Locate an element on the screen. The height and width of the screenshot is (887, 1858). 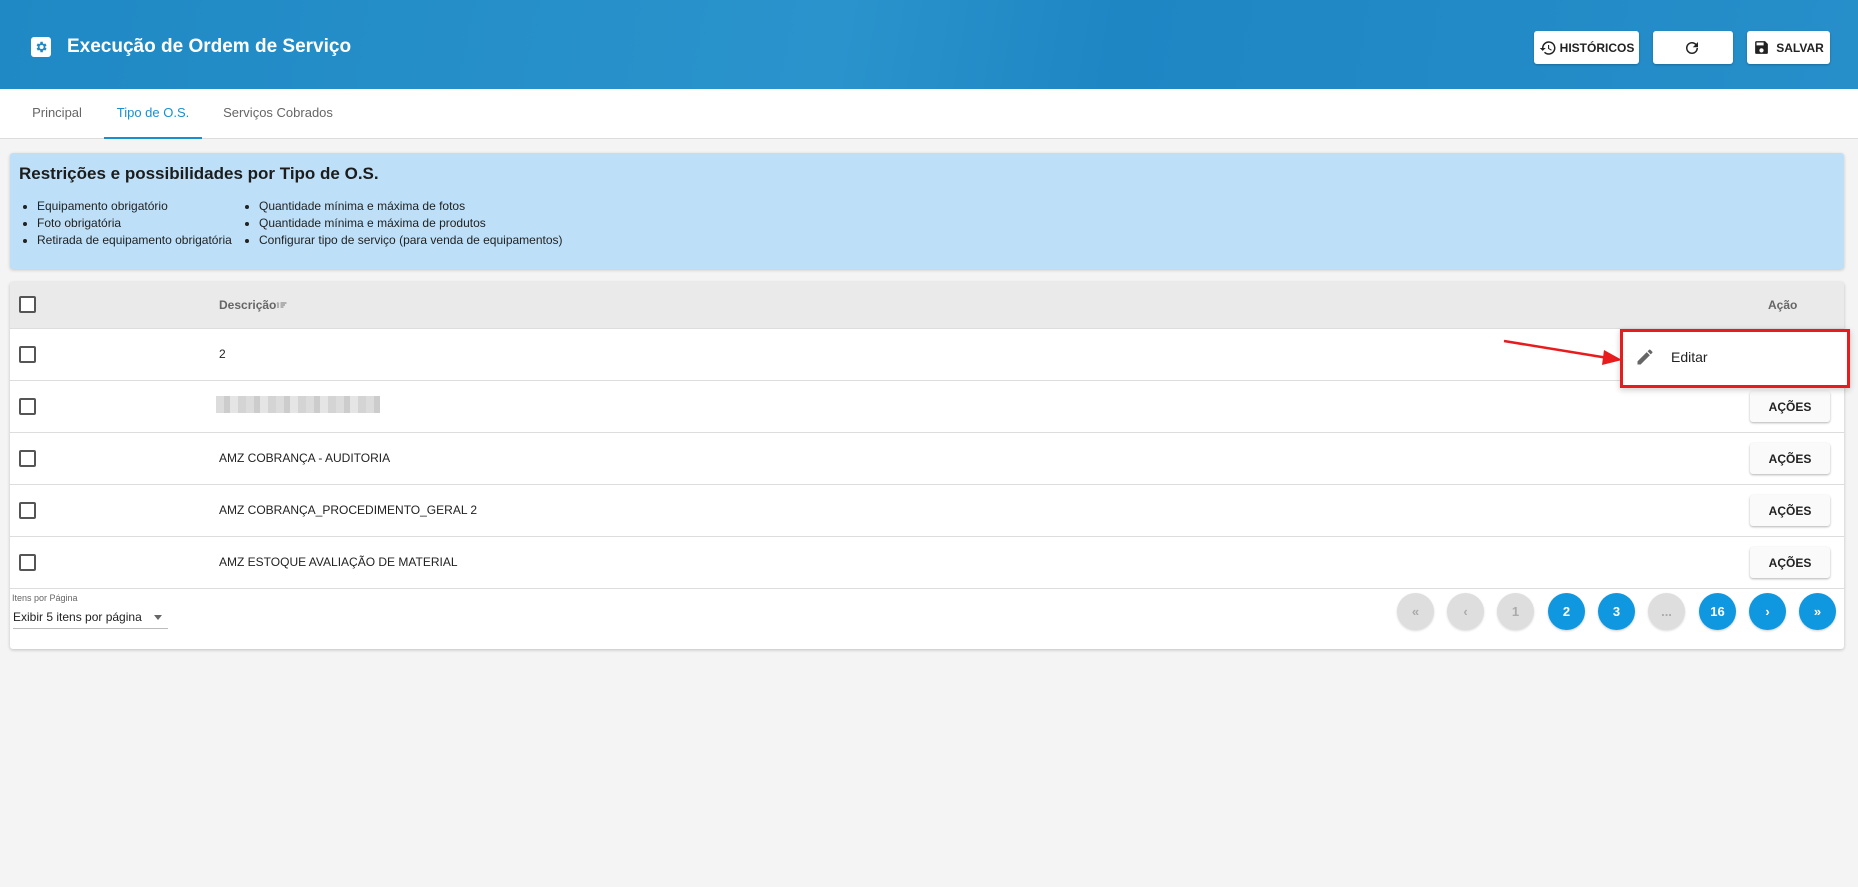
tab-bar: Principal Tipo de O.S. Serviços Cobrados is located at coordinates (929, 114).